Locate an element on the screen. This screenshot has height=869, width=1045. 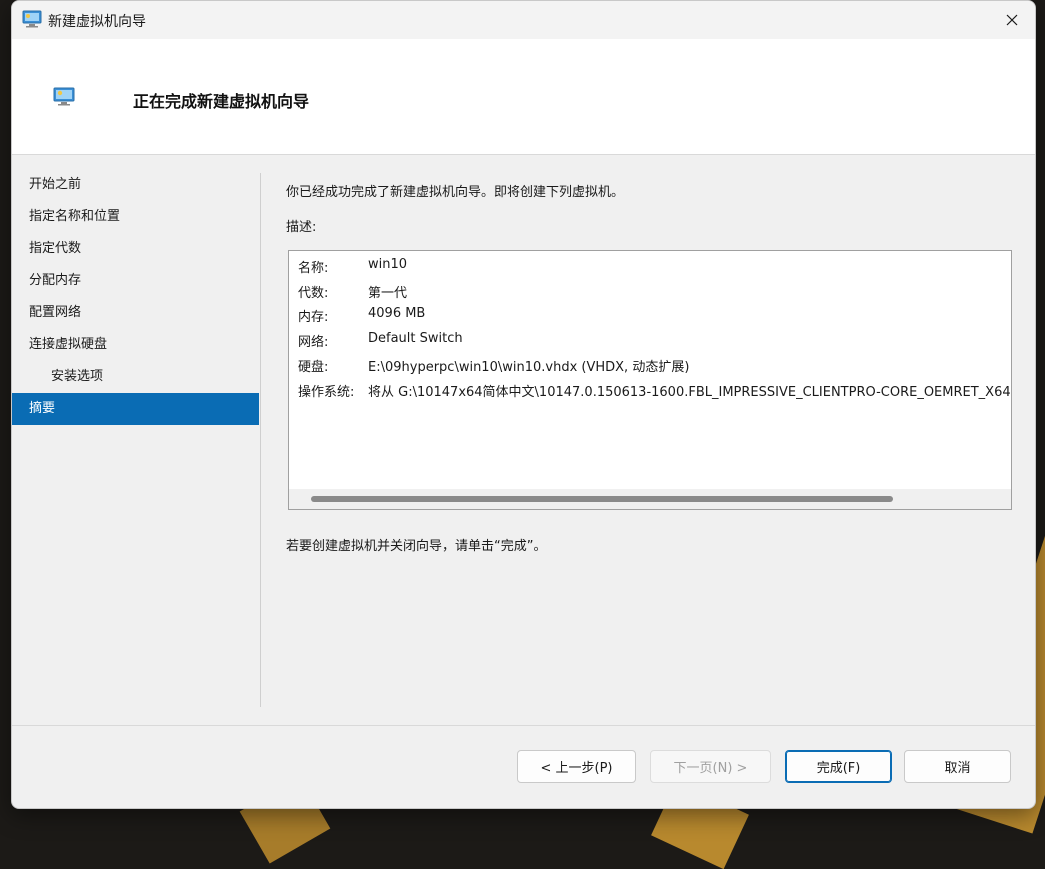
description-key: 硬盘: is located at coordinates (313, 367).